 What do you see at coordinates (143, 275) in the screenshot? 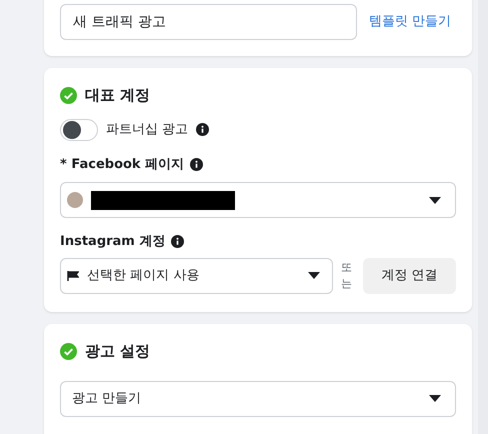
I see `instagram-select-value: 선택한 페이지 사용` at bounding box center [143, 275].